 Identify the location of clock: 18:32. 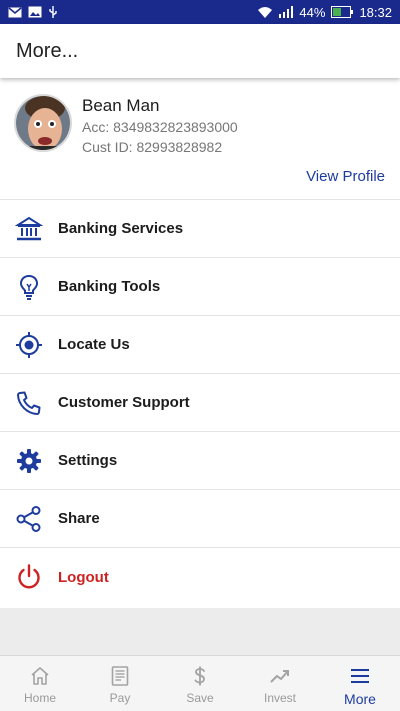
(375, 12).